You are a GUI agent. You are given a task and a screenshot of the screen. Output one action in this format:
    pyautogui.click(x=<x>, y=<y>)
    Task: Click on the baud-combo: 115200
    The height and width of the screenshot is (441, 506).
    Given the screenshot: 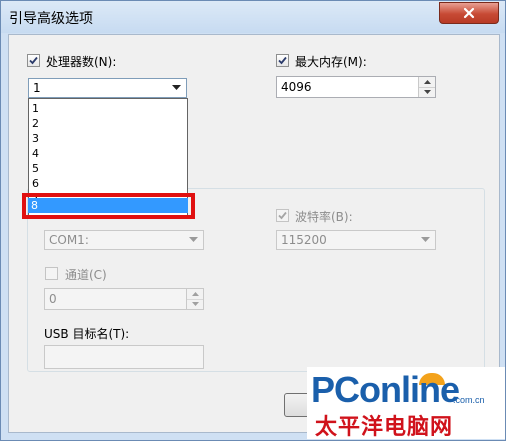 What is the action you would take?
    pyautogui.click(x=356, y=240)
    